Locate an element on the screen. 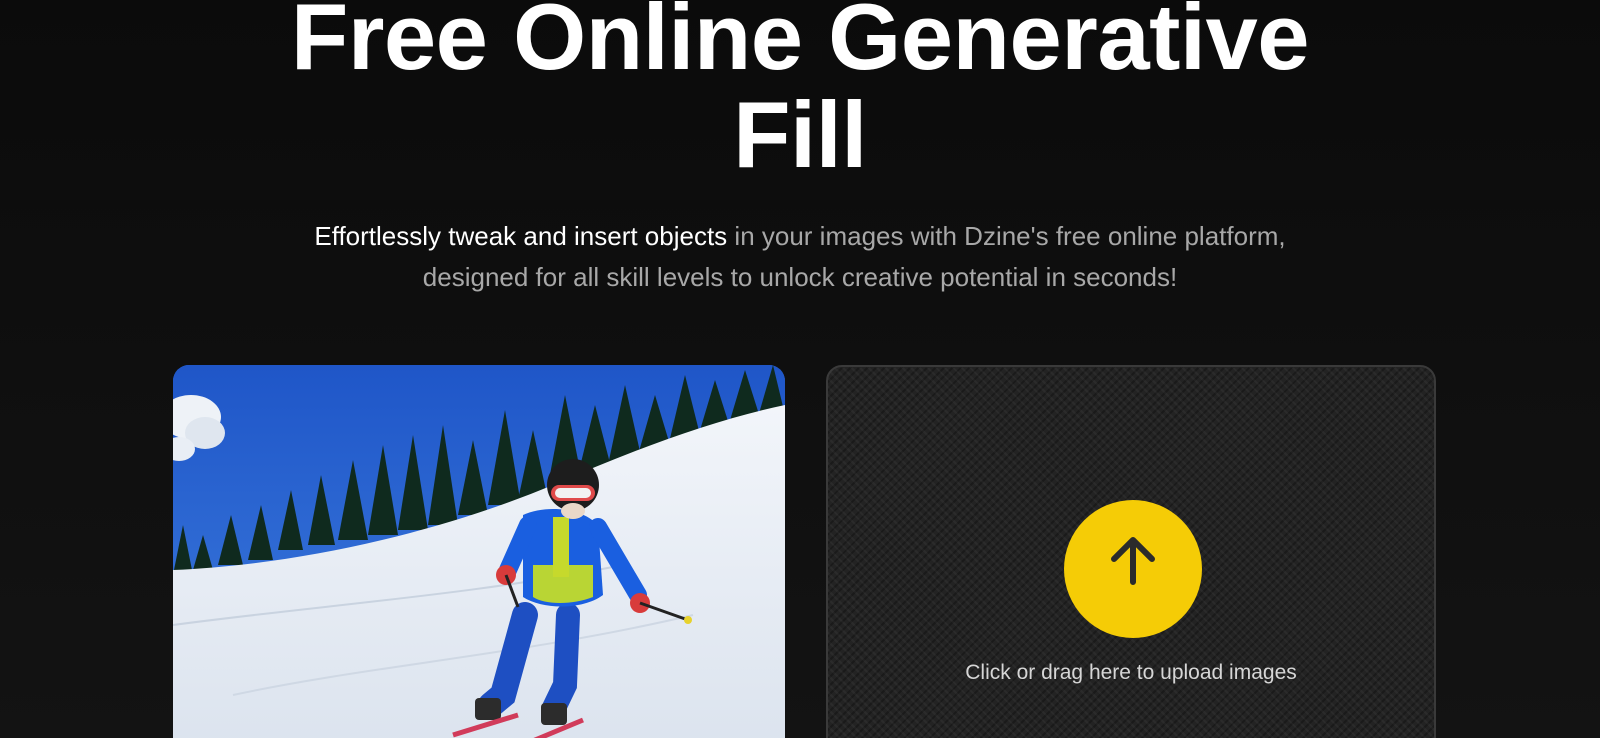 This screenshot has width=1600, height=738. upload-button is located at coordinates (1133, 569).